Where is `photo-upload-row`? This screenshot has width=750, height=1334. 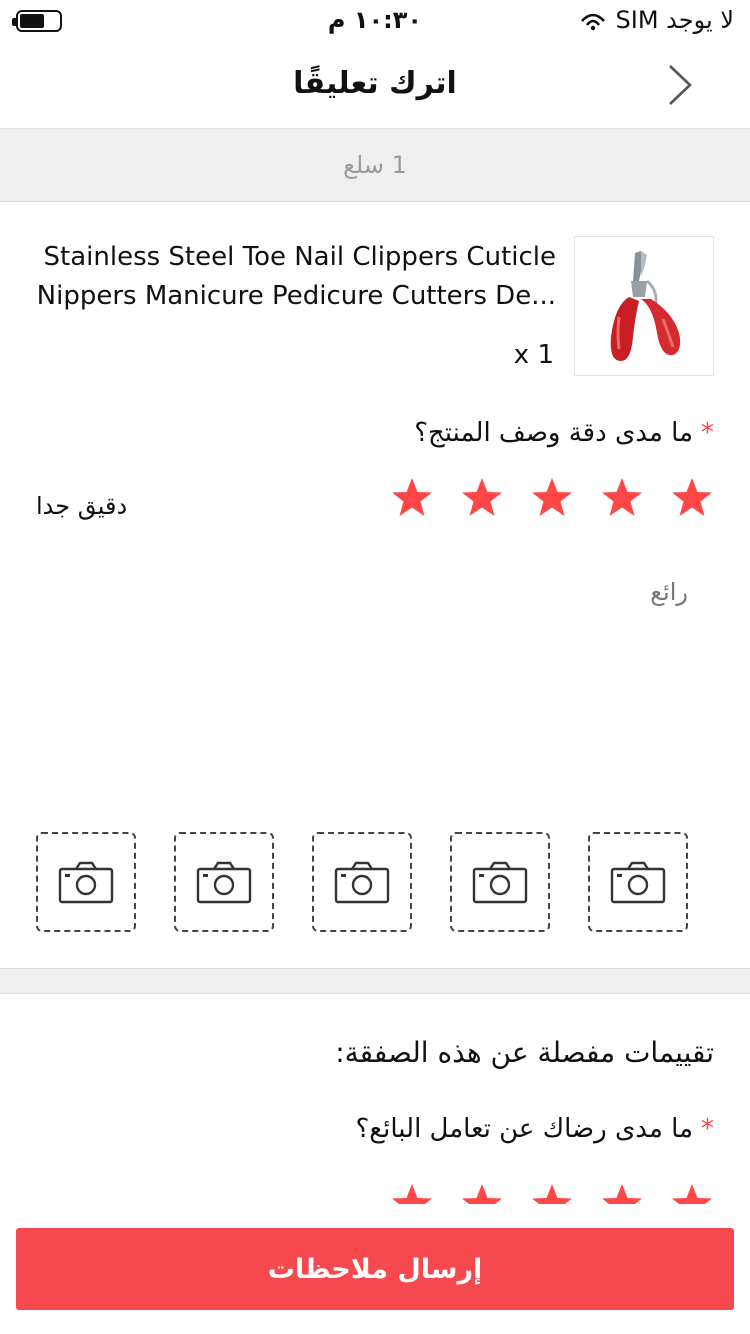 photo-upload-row is located at coordinates (362, 882).